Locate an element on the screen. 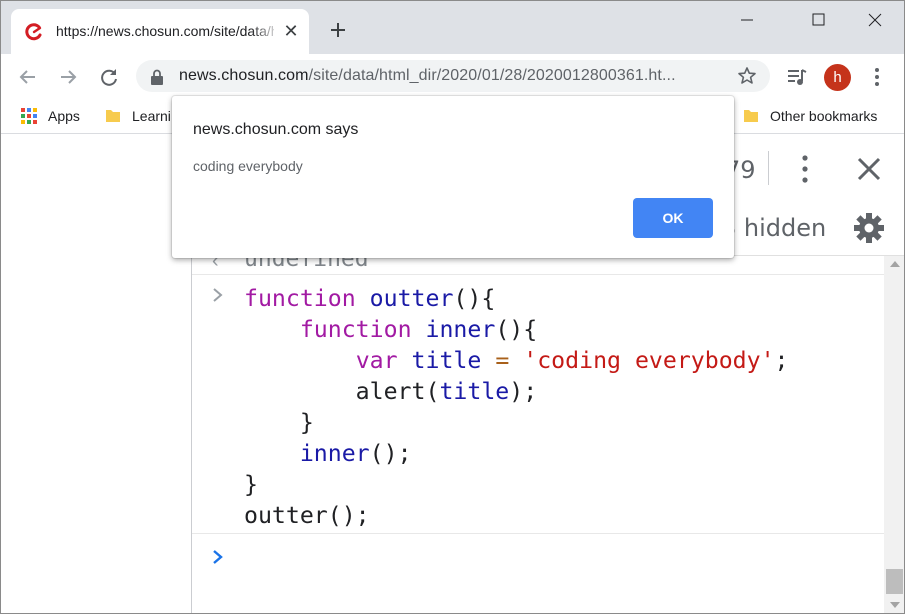 The width and height of the screenshot is (905, 614). bookmark-apps-label: Apps is located at coordinates (64, 116).